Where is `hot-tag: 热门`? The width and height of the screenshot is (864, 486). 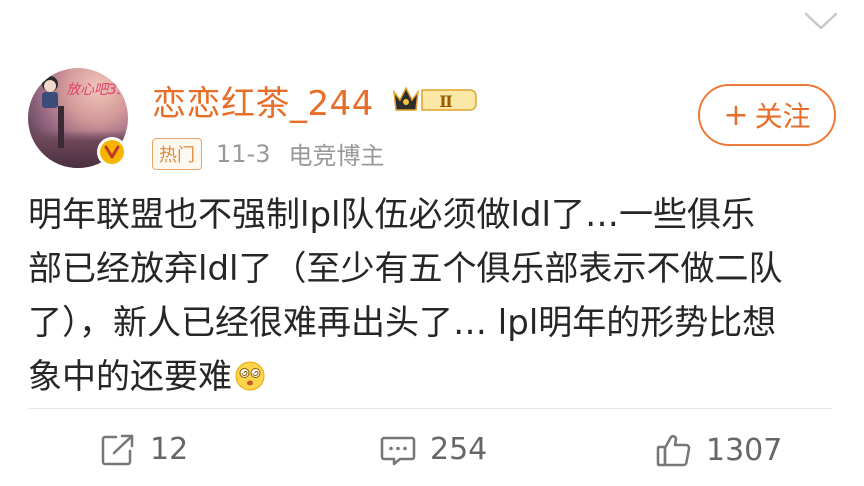 hot-tag: 热门 is located at coordinates (177, 153).